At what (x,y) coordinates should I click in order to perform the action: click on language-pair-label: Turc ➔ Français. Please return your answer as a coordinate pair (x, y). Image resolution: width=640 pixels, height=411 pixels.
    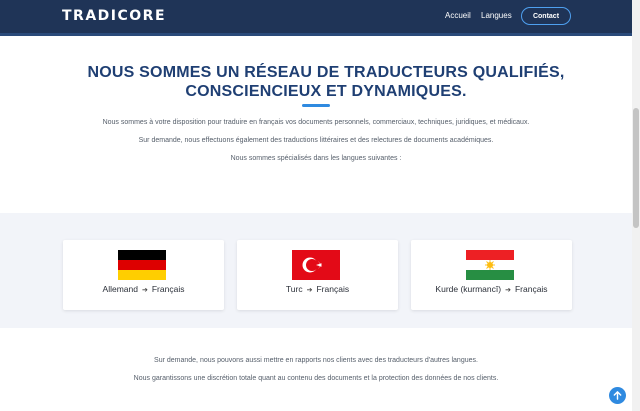
    Looking at the image, I should click on (317, 289).